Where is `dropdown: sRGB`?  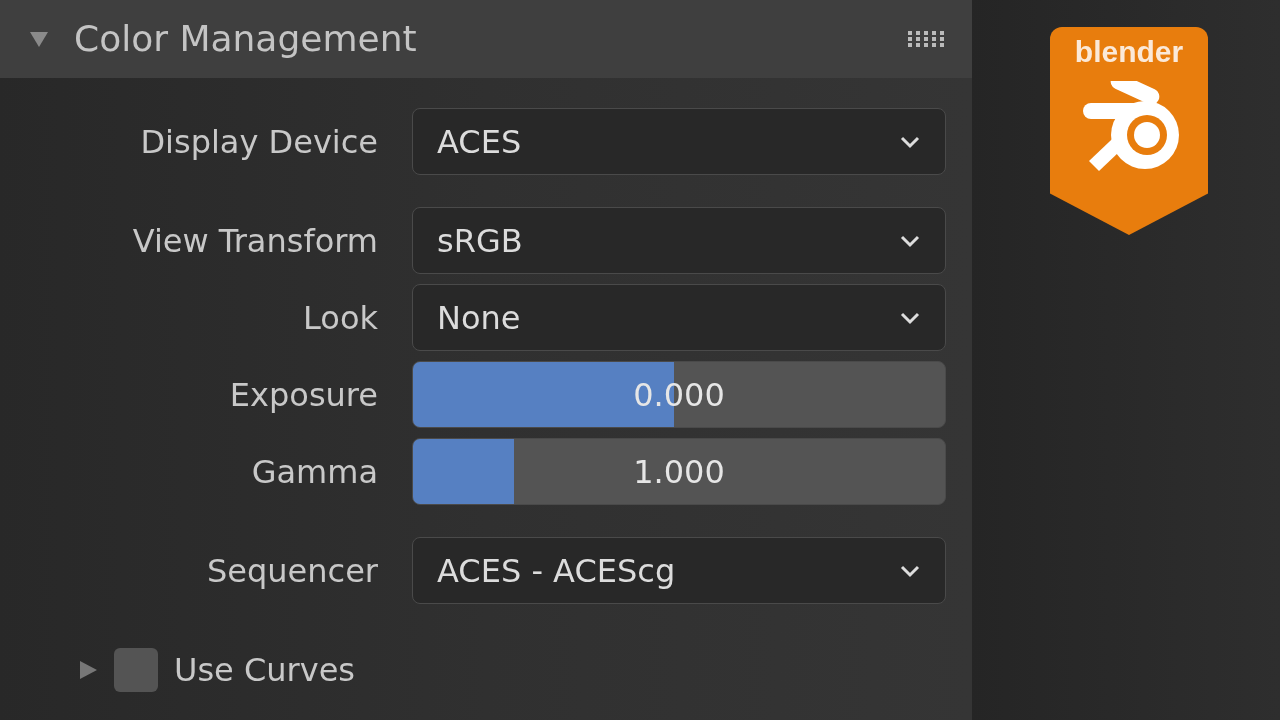 dropdown: sRGB is located at coordinates (679, 240).